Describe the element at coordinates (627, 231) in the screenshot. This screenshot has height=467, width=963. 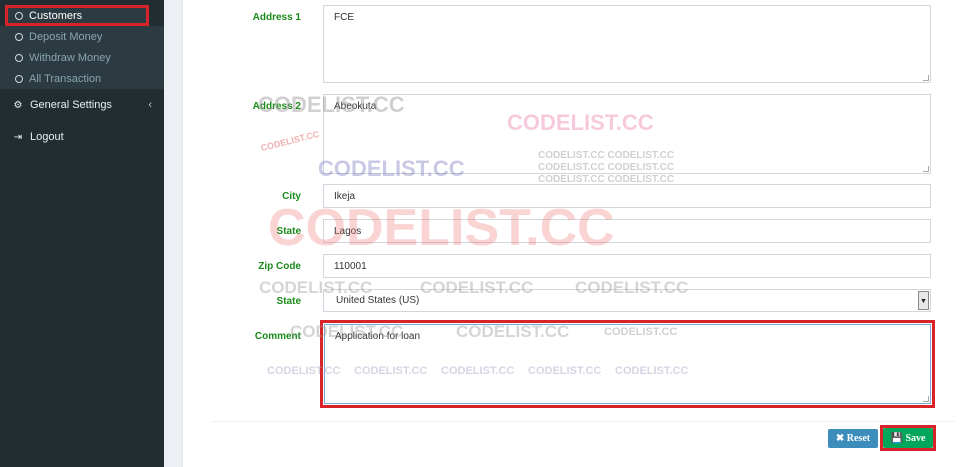
I see `state-input: Lagos` at that location.